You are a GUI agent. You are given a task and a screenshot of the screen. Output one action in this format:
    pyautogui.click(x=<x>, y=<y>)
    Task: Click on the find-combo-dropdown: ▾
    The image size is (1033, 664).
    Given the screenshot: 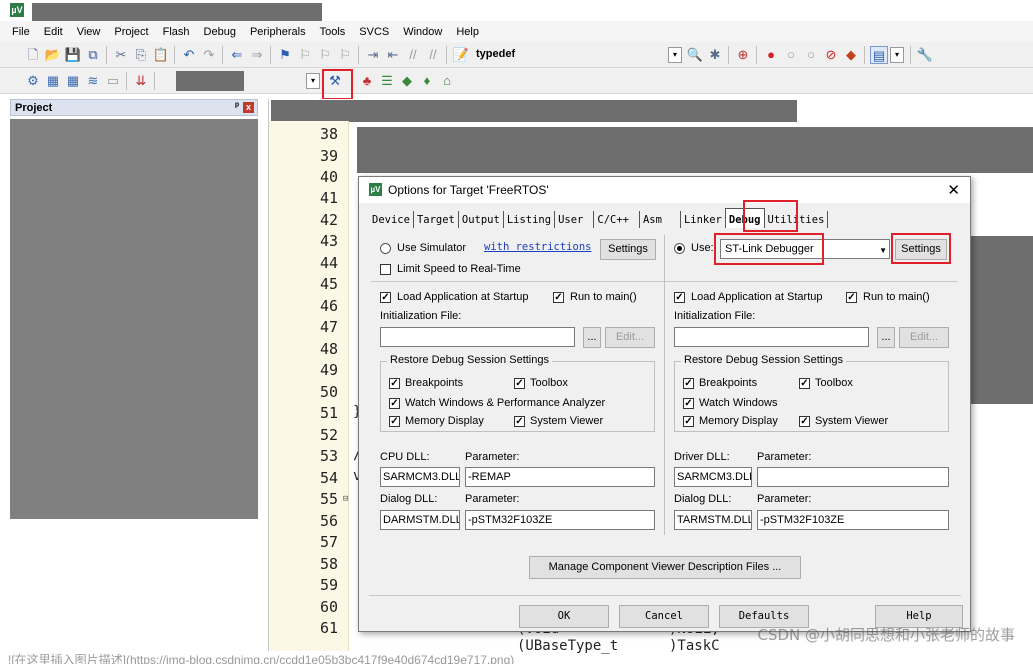 What is the action you would take?
    pyautogui.click(x=675, y=55)
    